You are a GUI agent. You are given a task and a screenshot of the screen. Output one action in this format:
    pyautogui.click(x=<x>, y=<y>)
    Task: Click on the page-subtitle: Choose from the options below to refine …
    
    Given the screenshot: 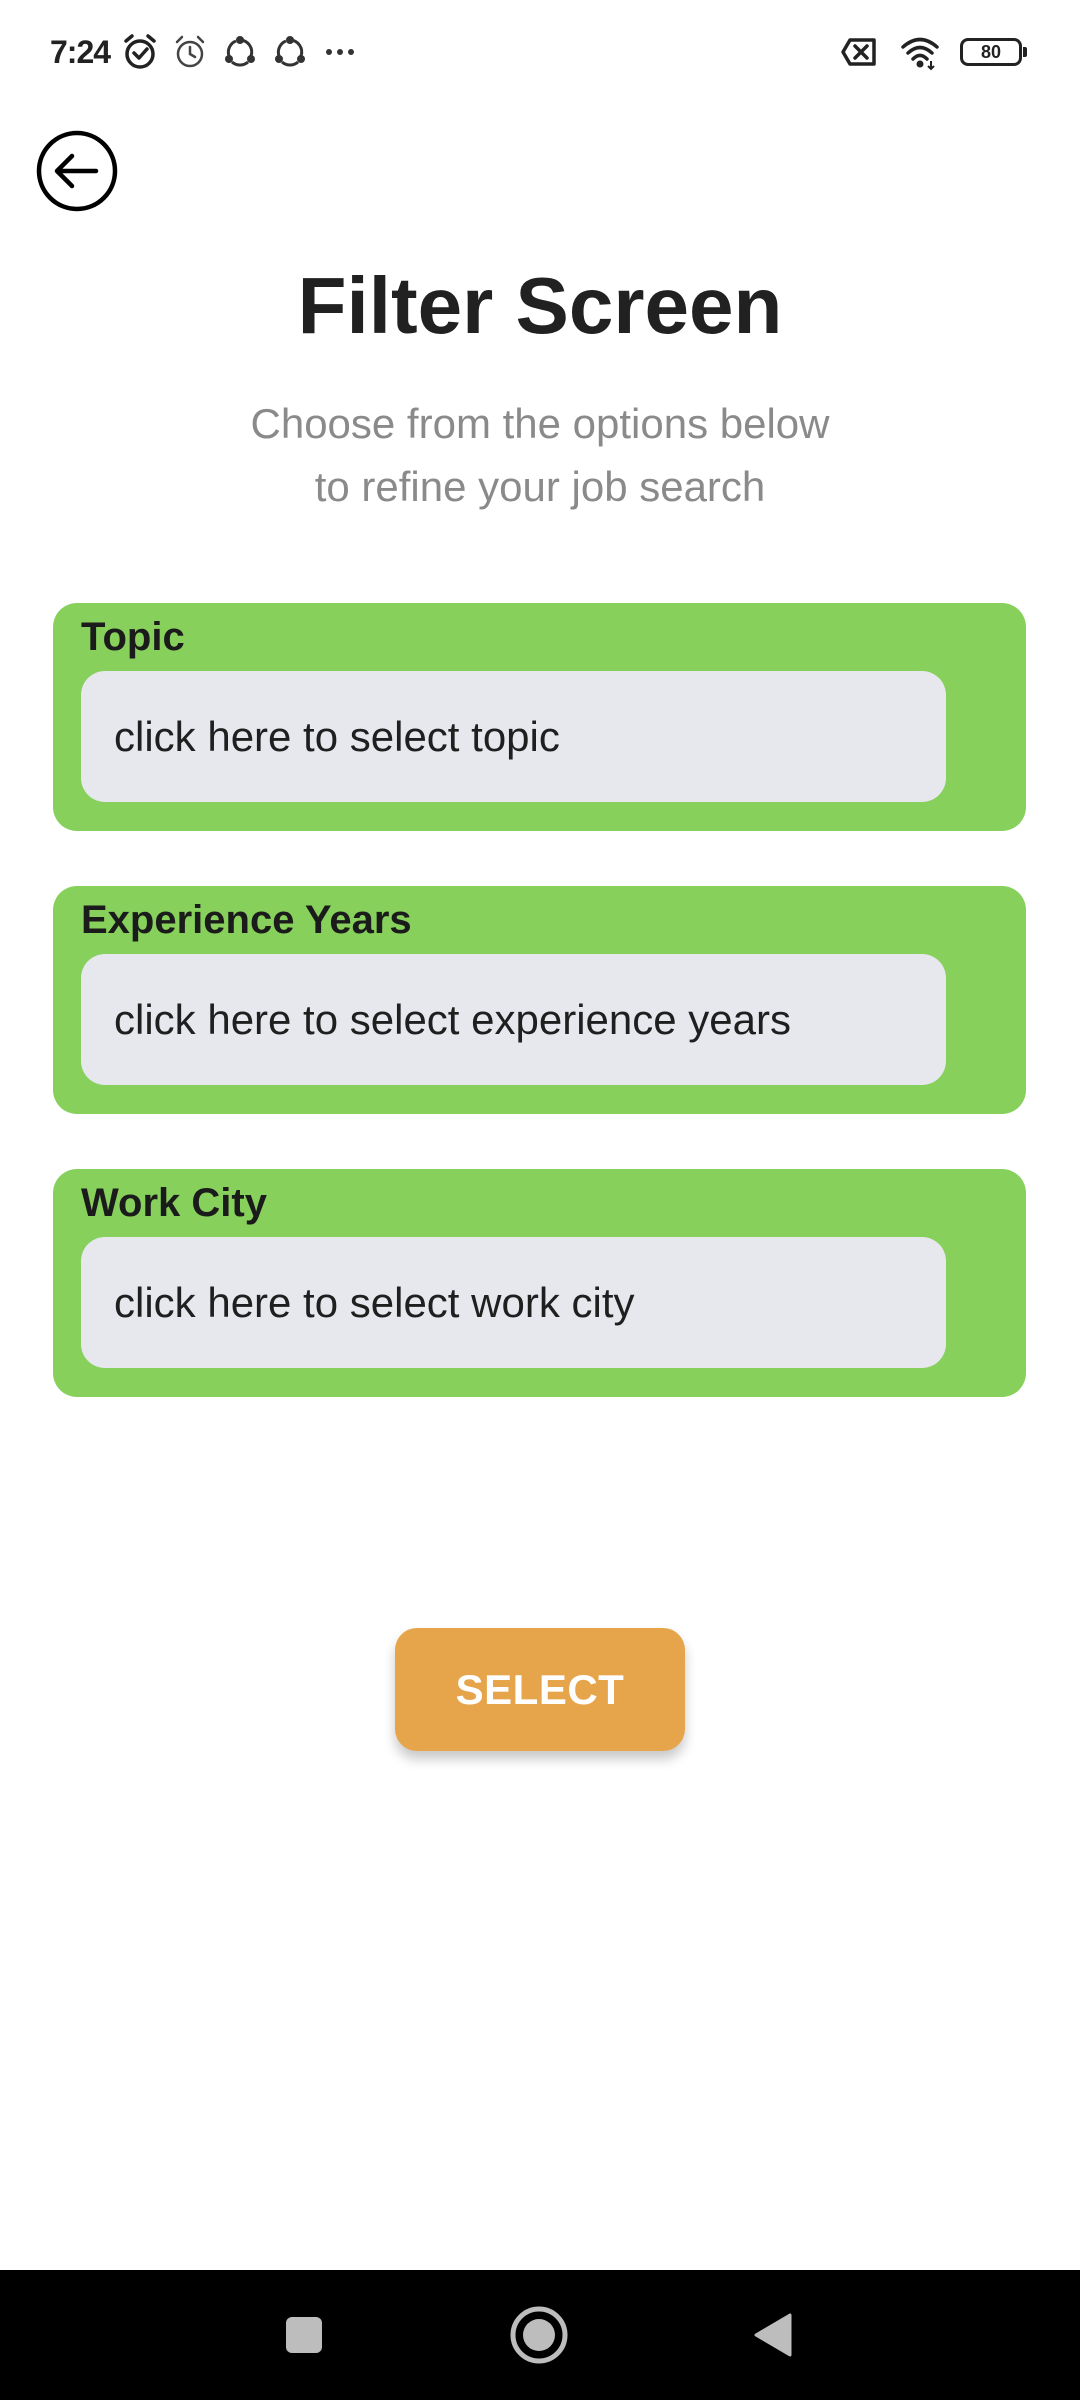 What is the action you would take?
    pyautogui.click(x=540, y=455)
    